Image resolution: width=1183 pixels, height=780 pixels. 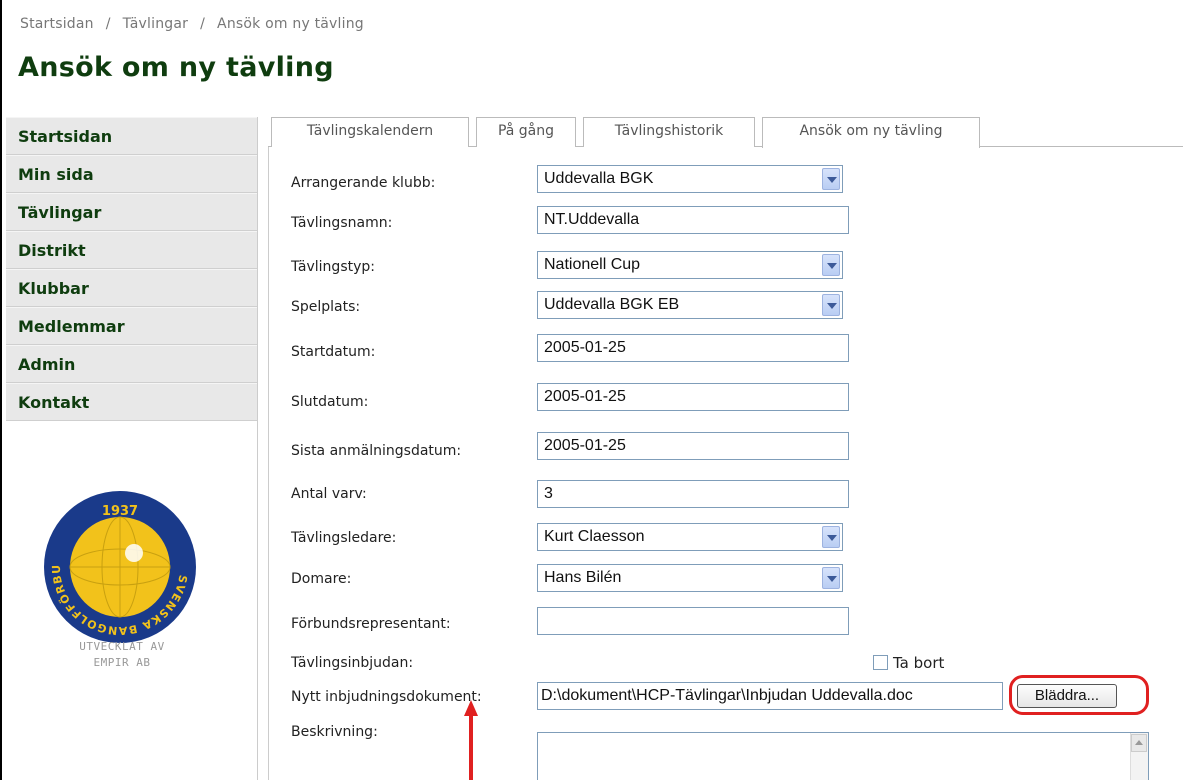 What do you see at coordinates (192, 24) in the screenshot?
I see `breadcrumb: Startsidan / Tävlingar / Ansök om ny tävling` at bounding box center [192, 24].